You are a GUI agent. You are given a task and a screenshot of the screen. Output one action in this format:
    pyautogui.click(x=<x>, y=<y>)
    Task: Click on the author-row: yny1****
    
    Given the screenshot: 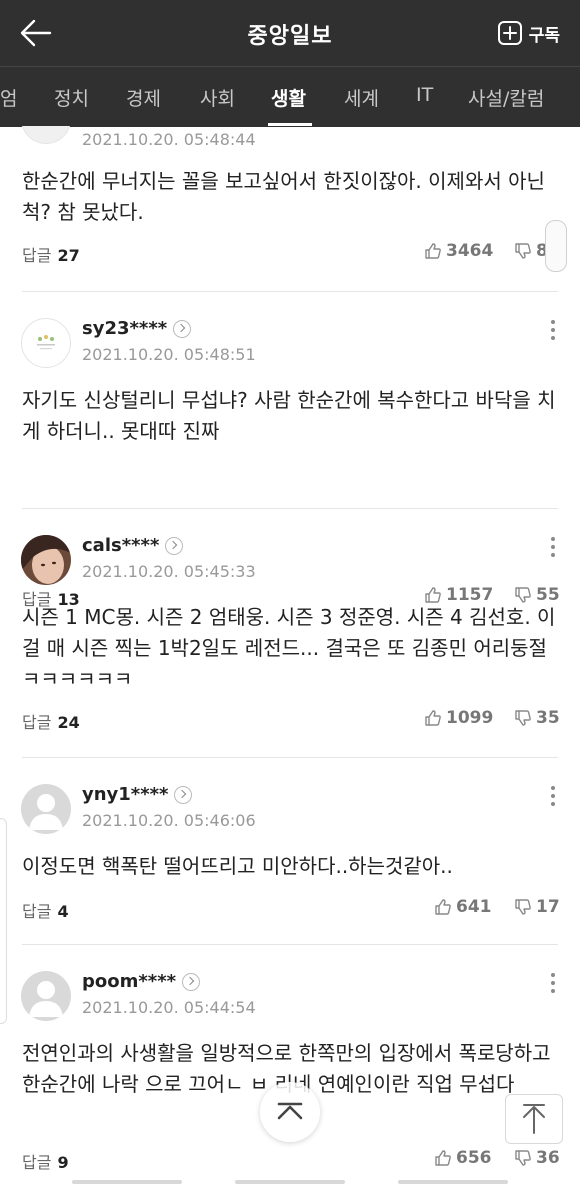 What is the action you would take?
    pyautogui.click(x=137, y=794)
    